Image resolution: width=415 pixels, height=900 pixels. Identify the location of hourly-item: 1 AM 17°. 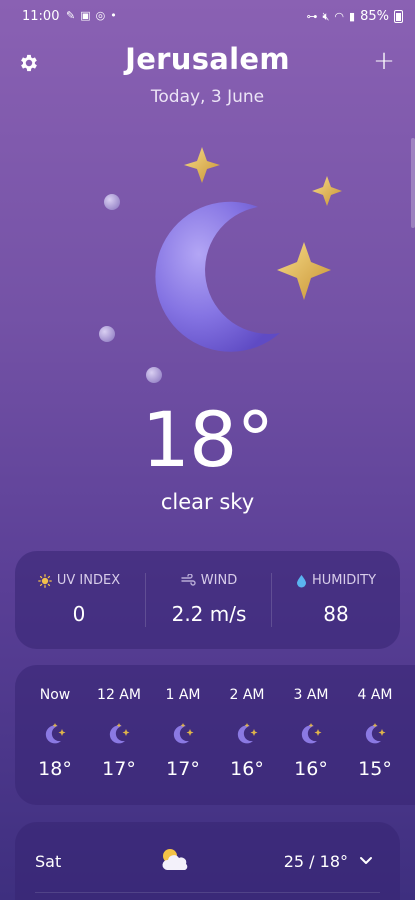
(183, 735).